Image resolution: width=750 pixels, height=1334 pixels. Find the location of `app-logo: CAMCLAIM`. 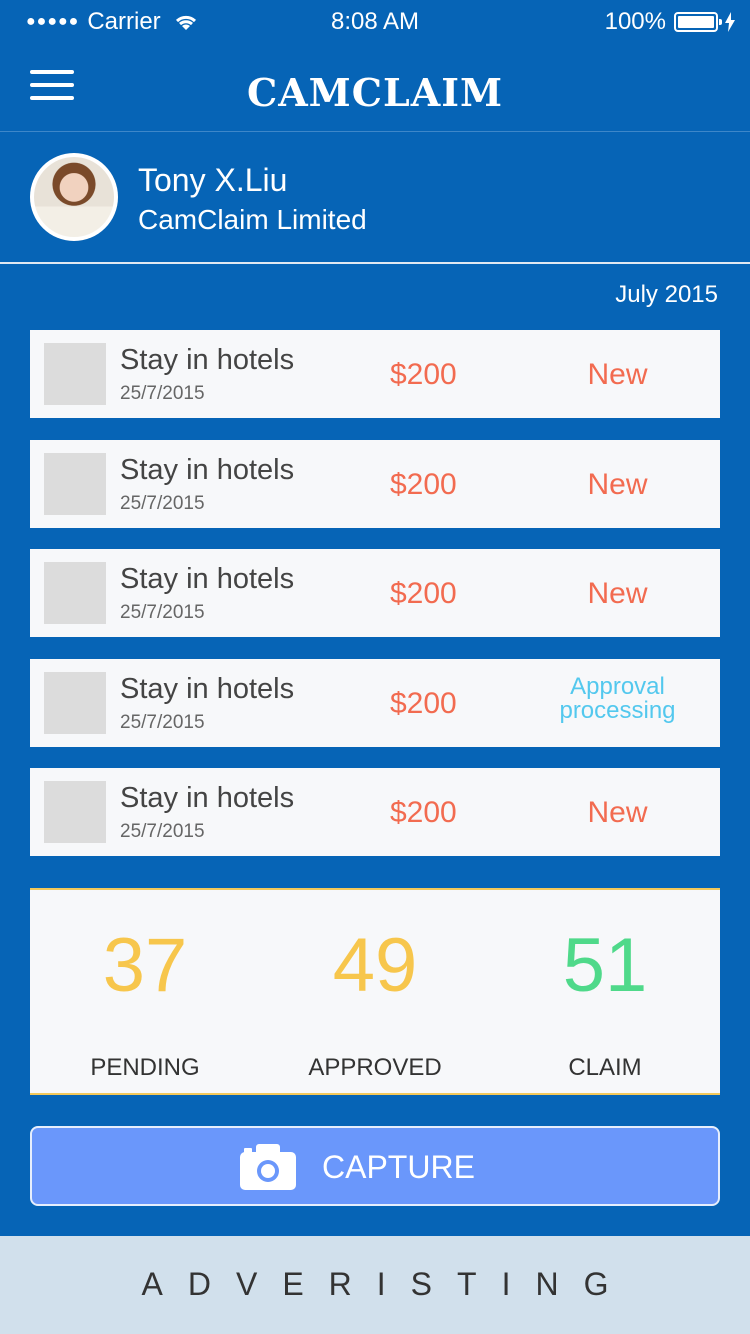

app-logo: CAMCLAIM is located at coordinates (375, 92).